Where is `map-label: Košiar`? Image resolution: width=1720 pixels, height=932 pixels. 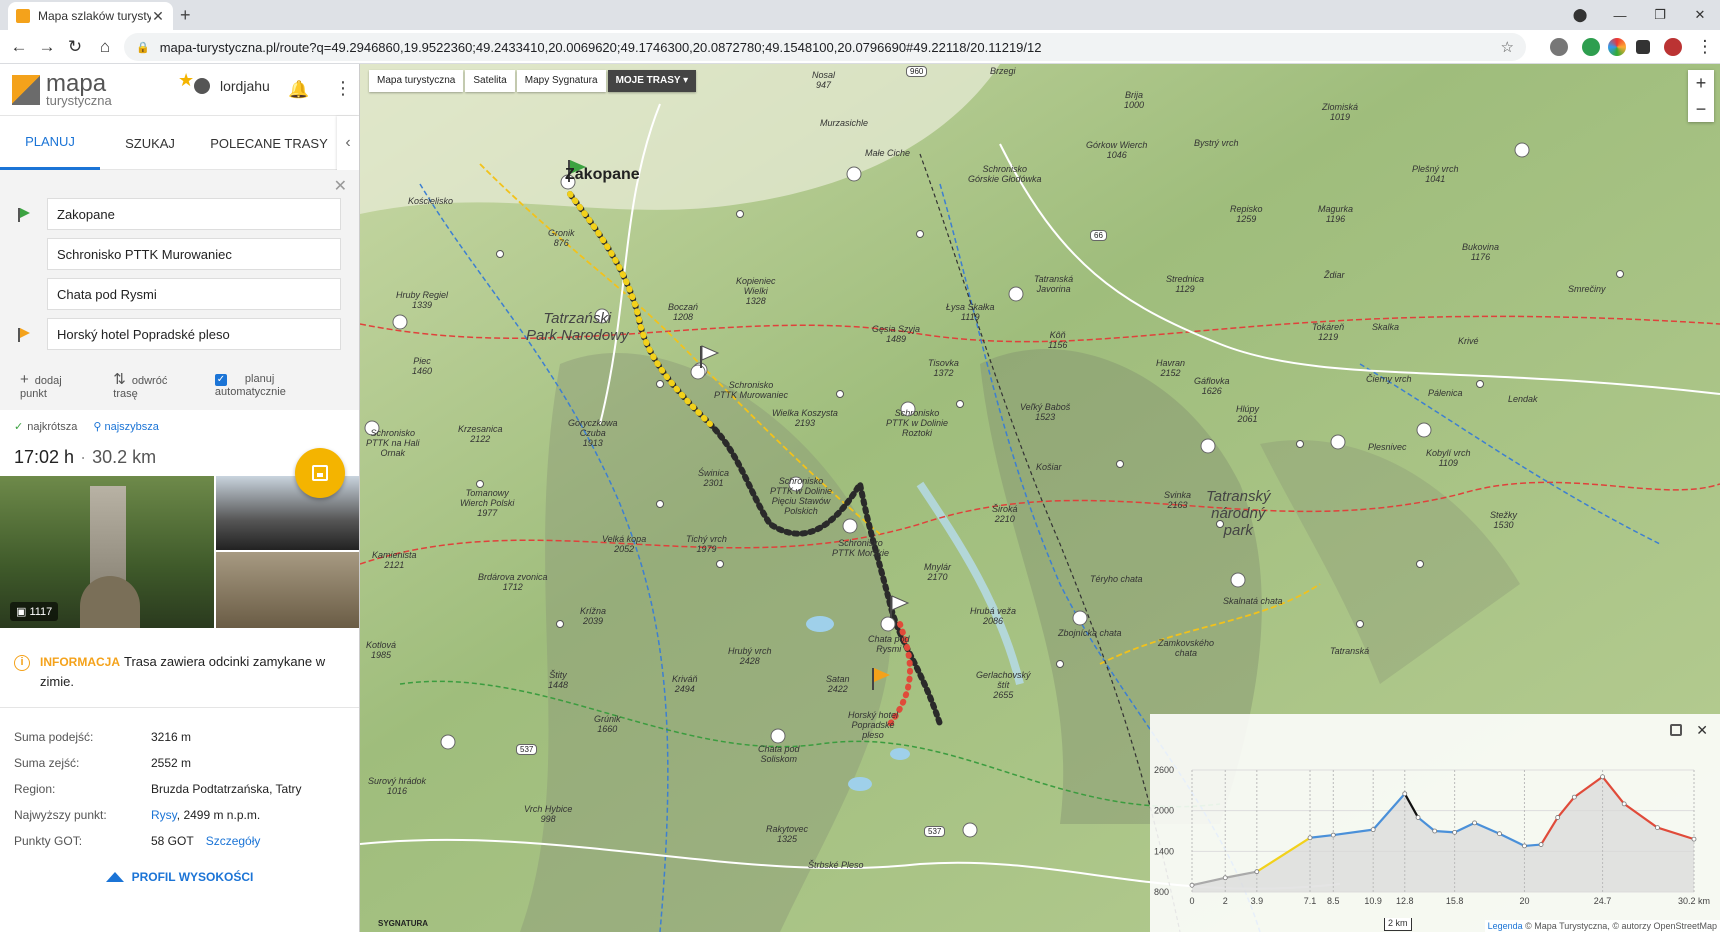 map-label: Košiar is located at coordinates (1049, 467).